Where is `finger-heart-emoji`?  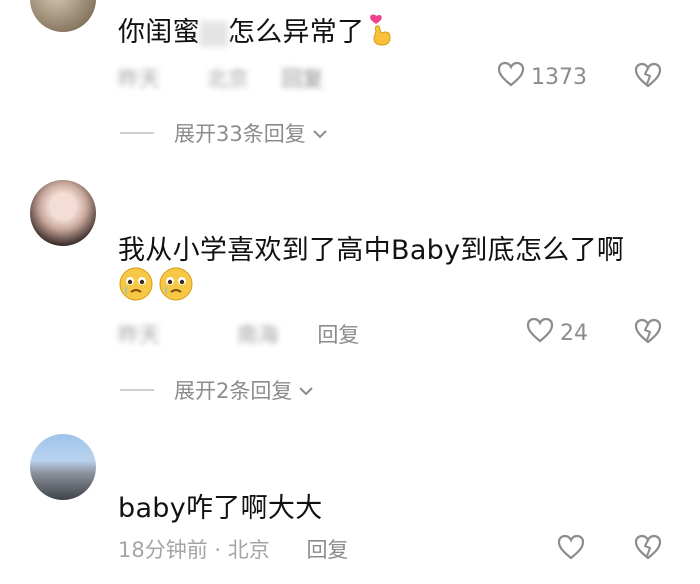 finger-heart-emoji is located at coordinates (381, 33).